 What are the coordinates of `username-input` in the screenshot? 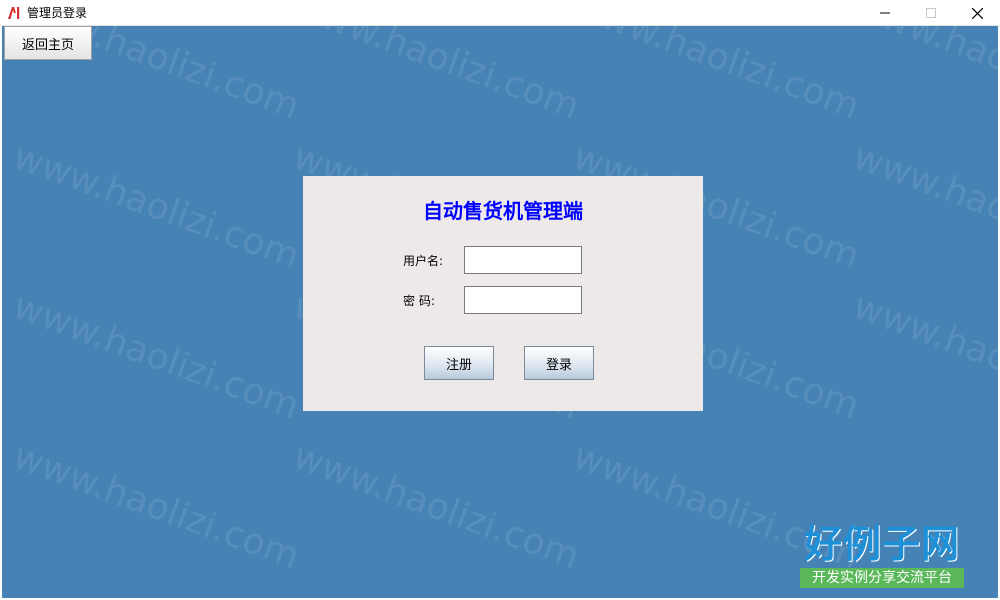 It's located at (523, 260).